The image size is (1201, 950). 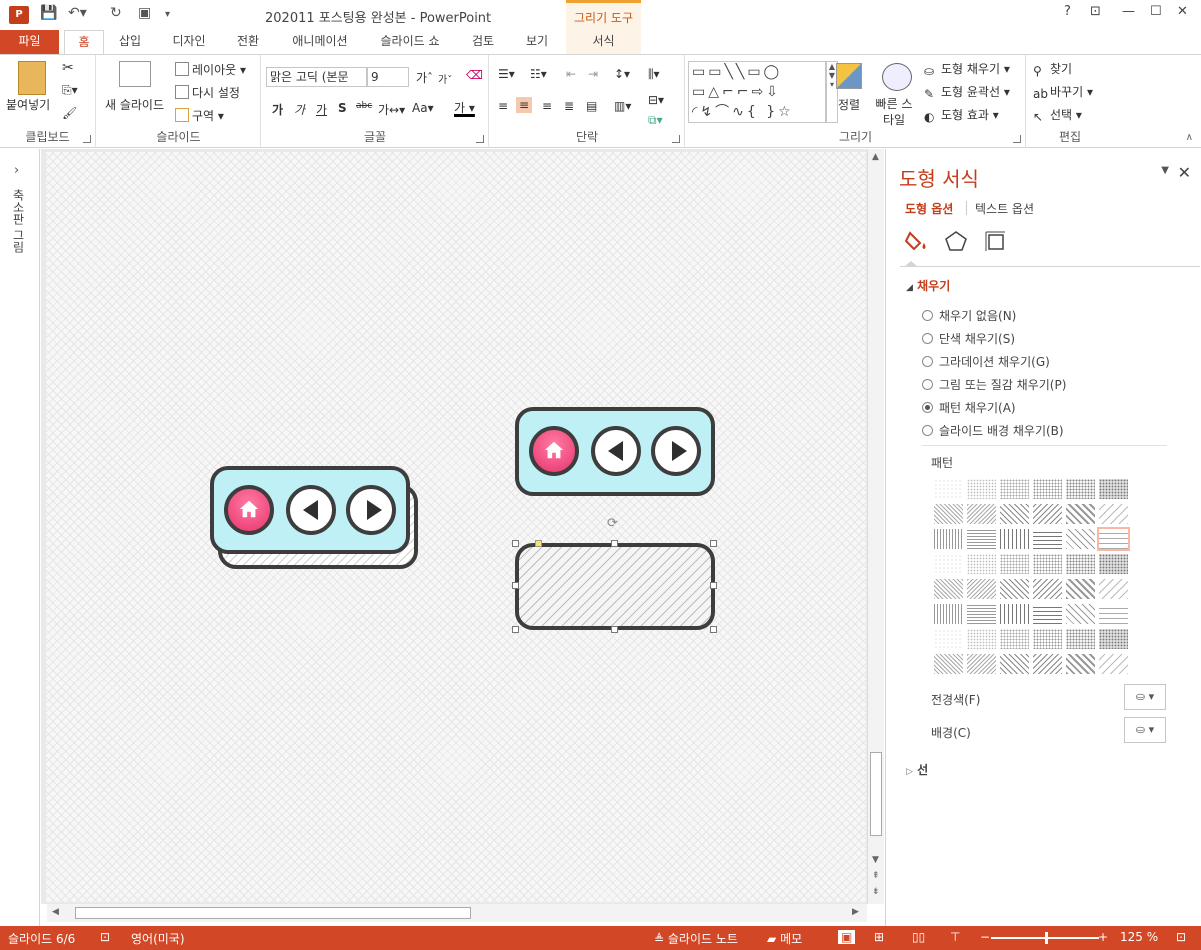 I want to click on convert-smartart-icon: ⧉▾, so click(x=655, y=120).